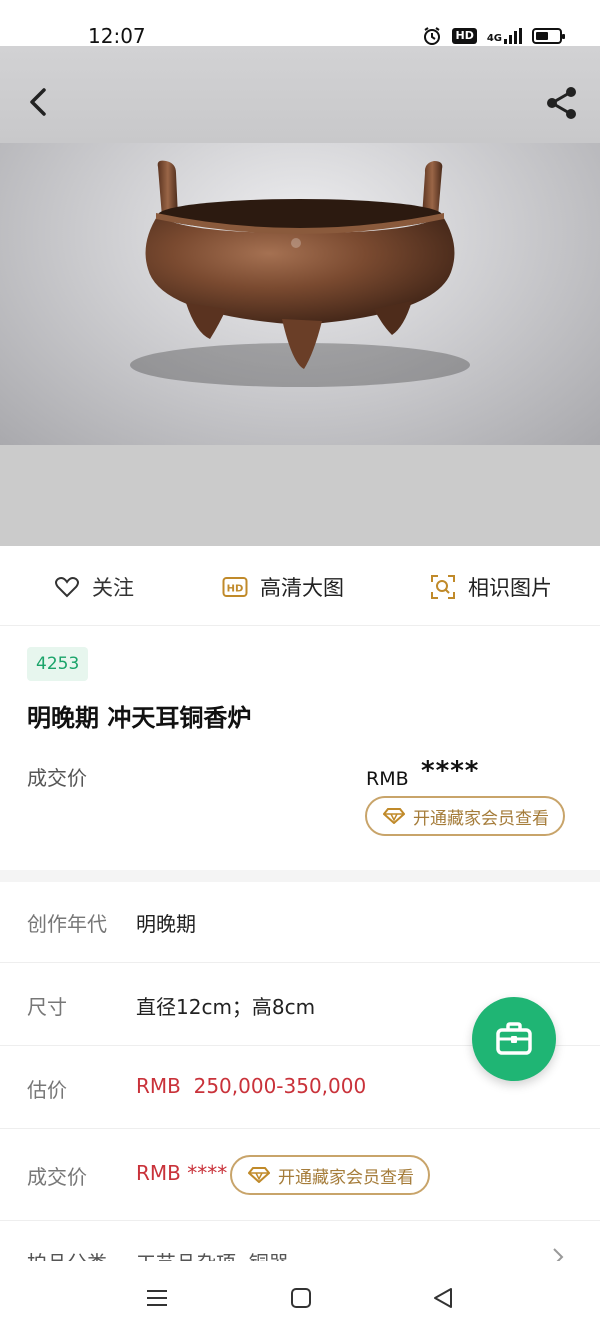 This screenshot has height=1333, width=600. What do you see at coordinates (47, 1007) in the screenshot?
I see `size-label: 尺寸` at bounding box center [47, 1007].